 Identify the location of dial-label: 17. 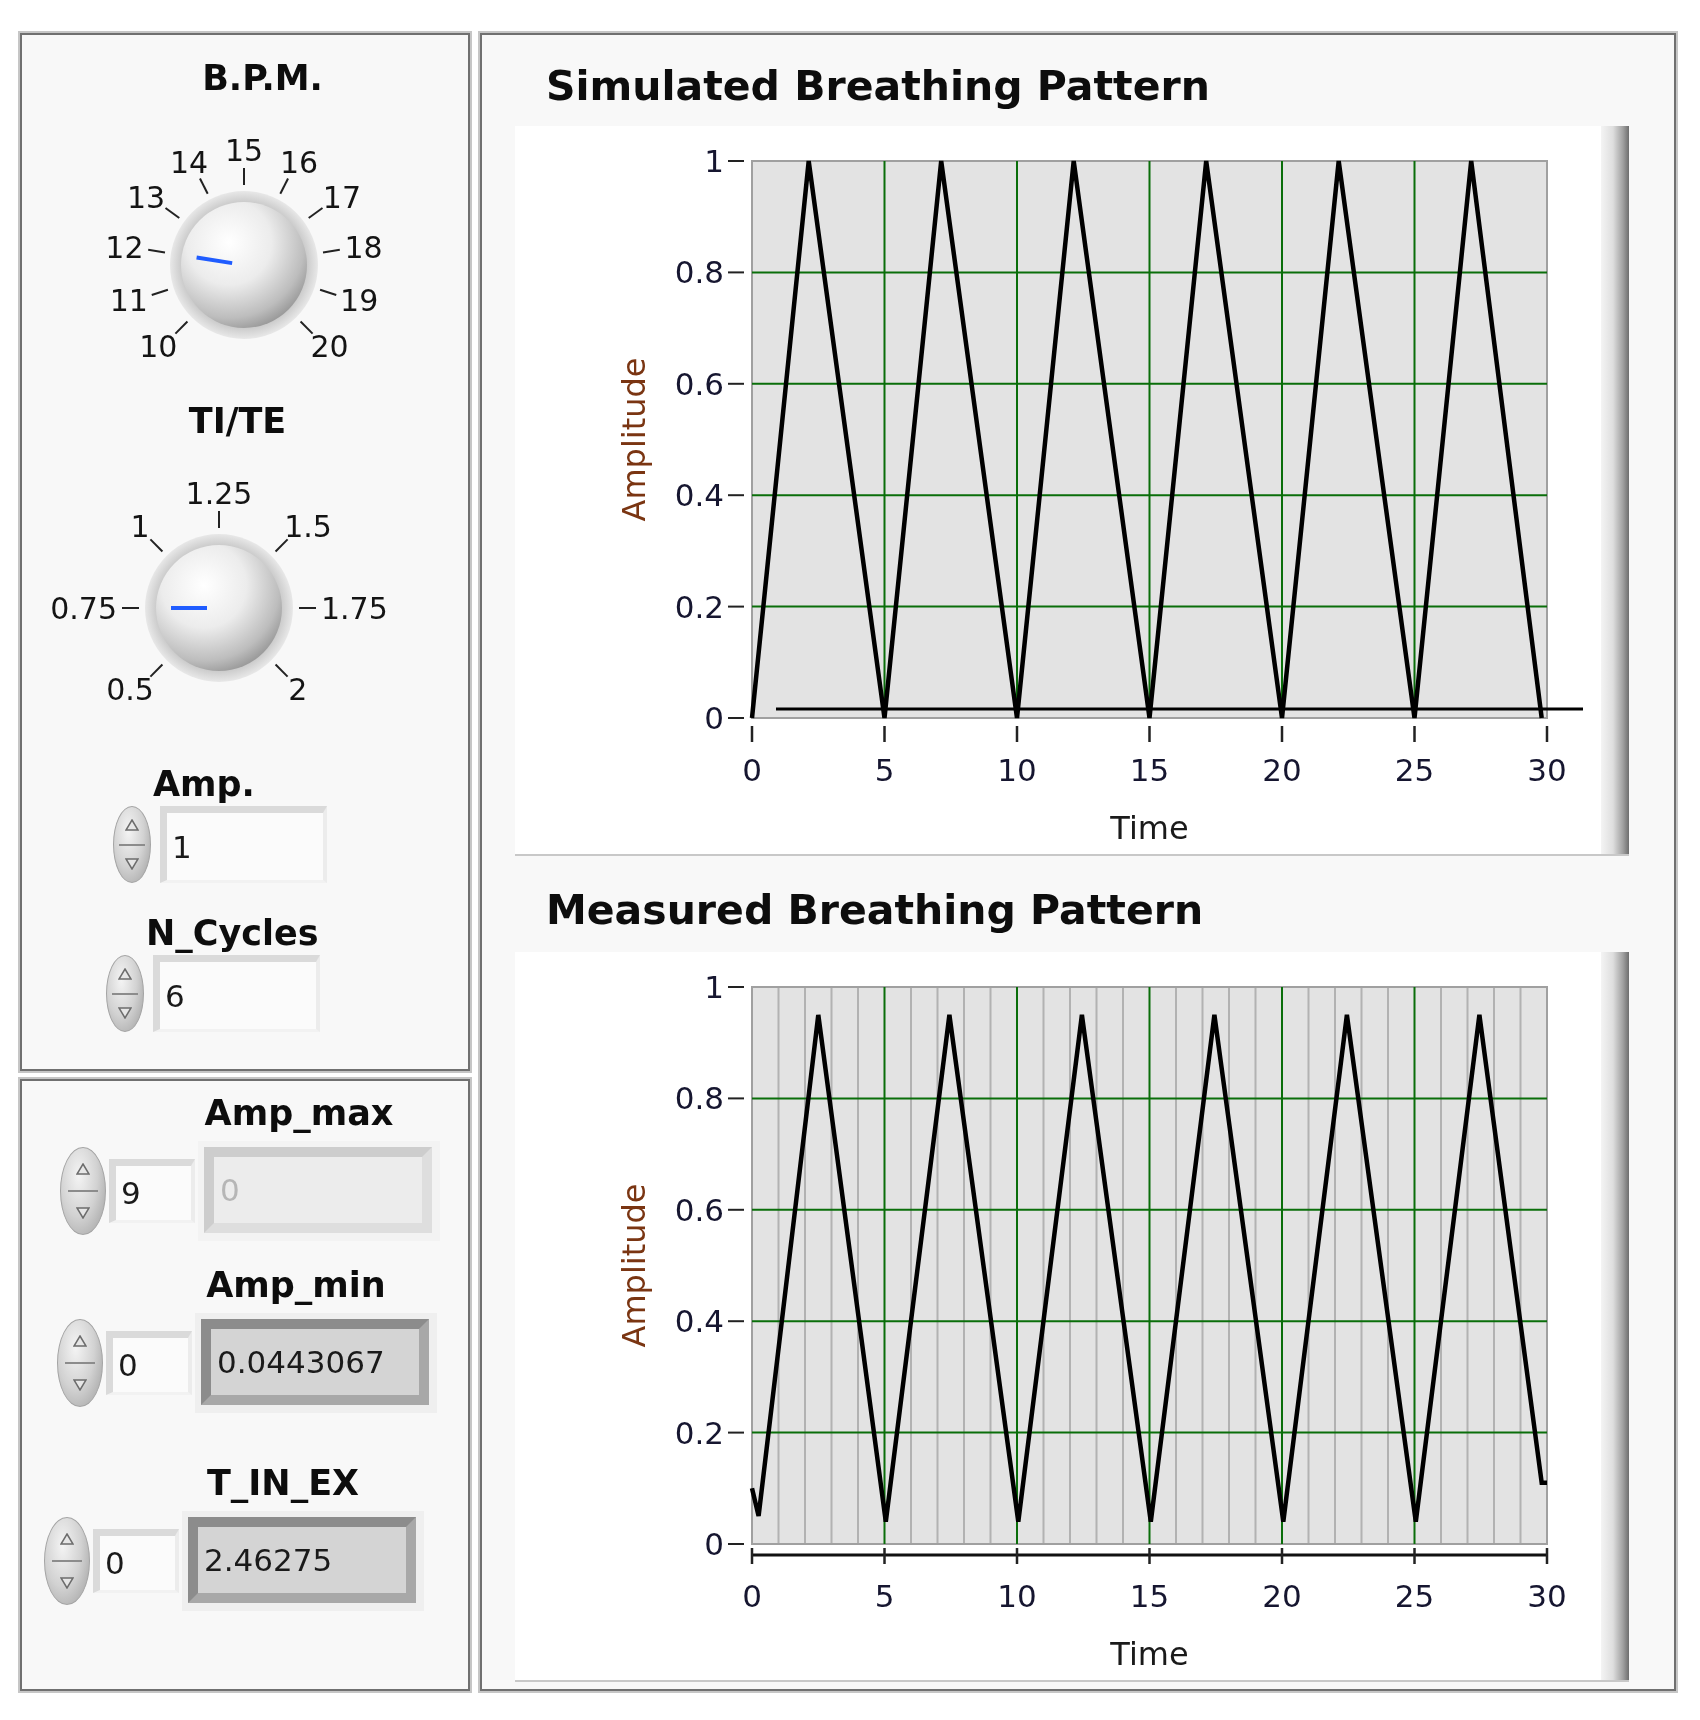
(342, 198).